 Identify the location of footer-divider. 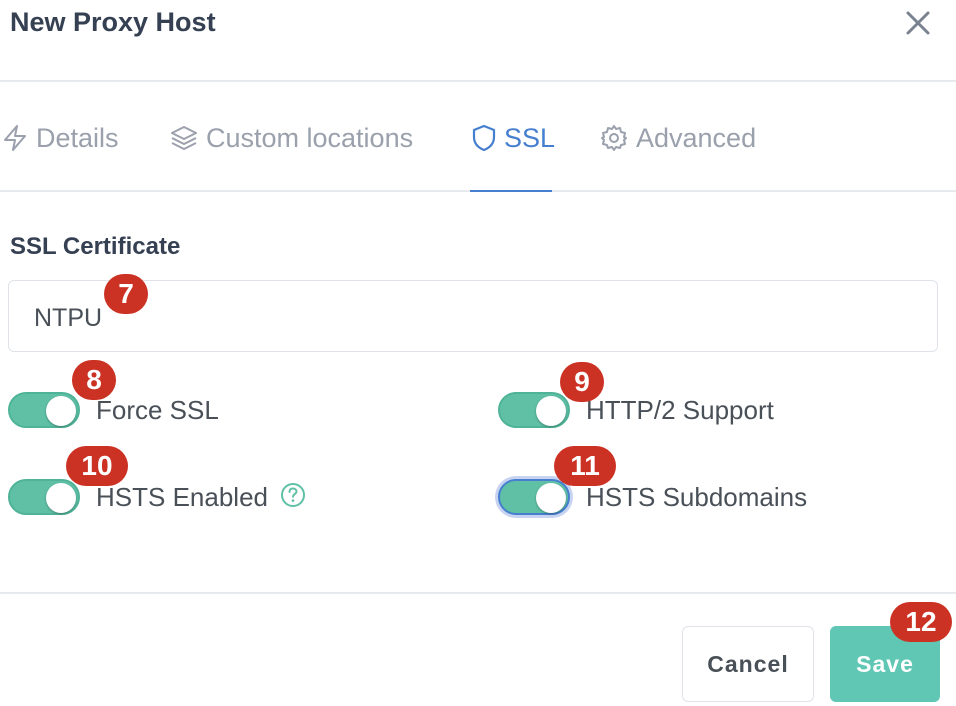
(478, 593).